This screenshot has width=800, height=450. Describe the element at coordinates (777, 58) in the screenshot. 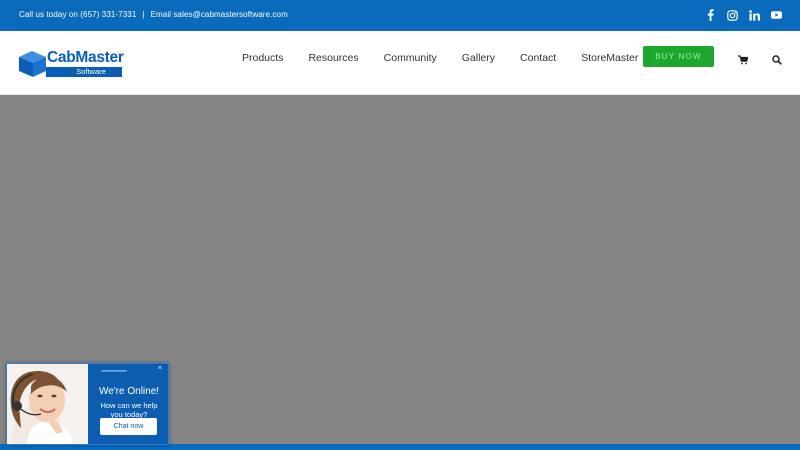

I see `search-icon` at that location.